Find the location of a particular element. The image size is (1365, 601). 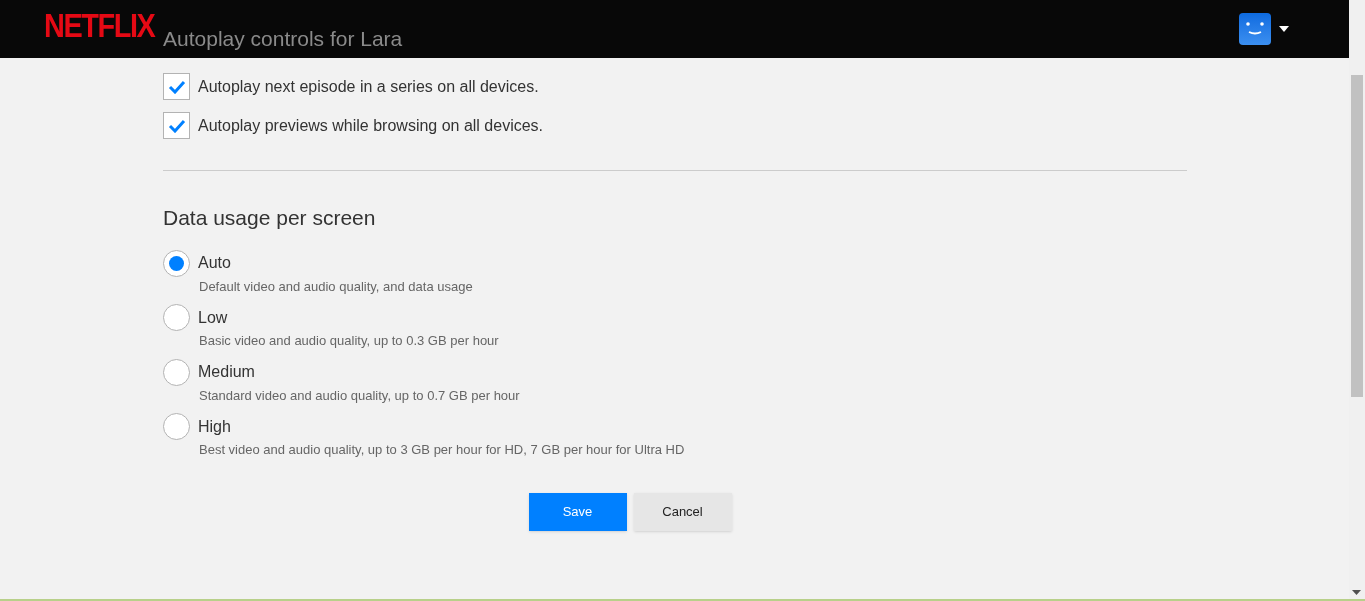

cancel-button: Cancel is located at coordinates (682, 511).